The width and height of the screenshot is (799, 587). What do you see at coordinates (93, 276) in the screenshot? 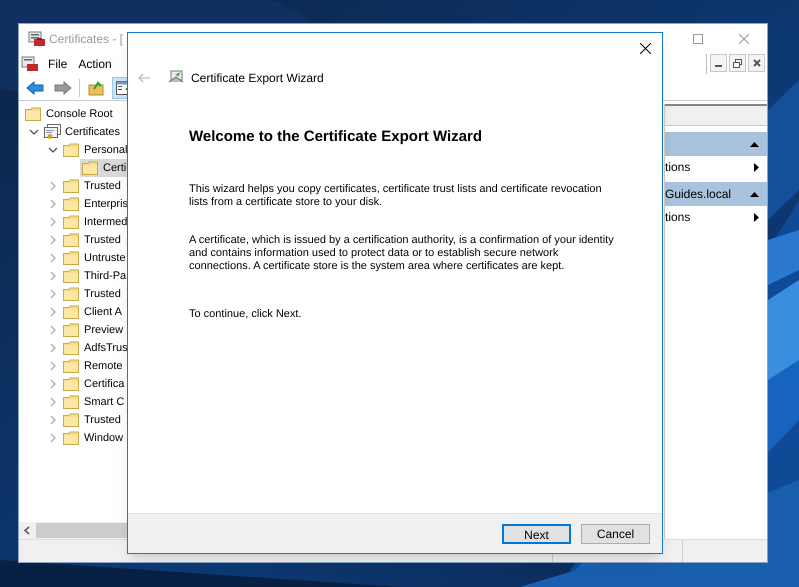
I see `tree-item: Third-Pa` at bounding box center [93, 276].